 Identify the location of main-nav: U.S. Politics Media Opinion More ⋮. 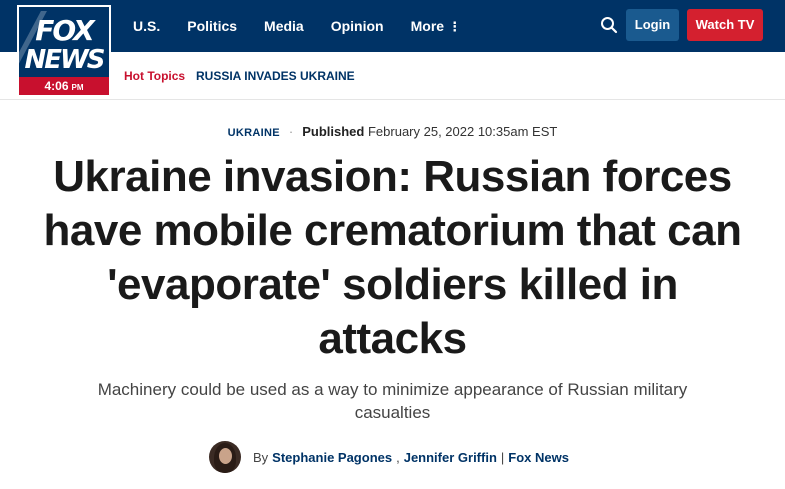
(310, 26).